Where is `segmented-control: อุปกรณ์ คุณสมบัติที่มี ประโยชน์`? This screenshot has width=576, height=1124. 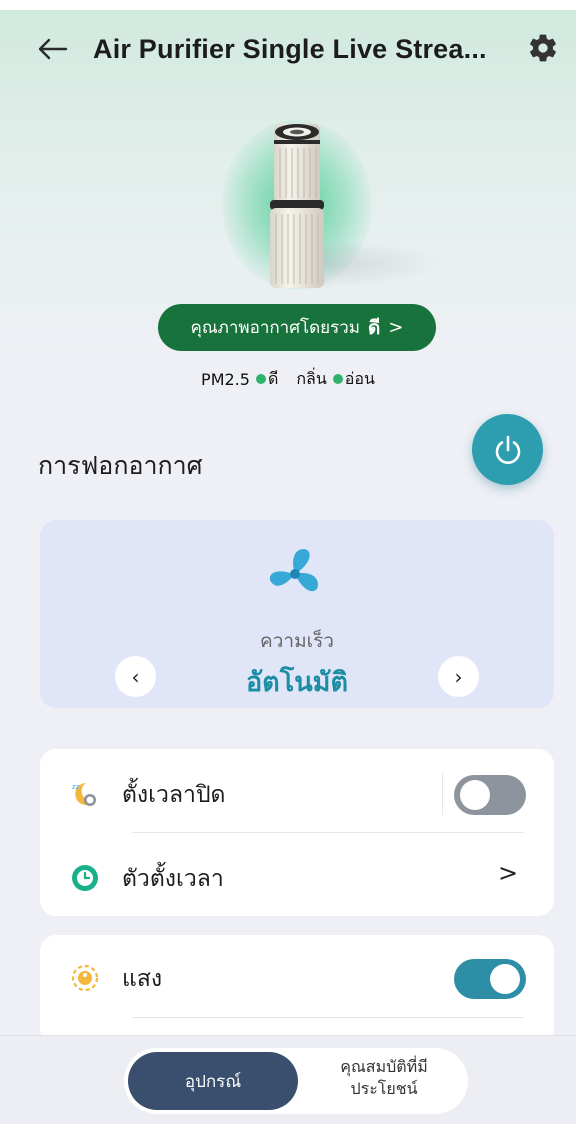 segmented-control: อุปกรณ์ คุณสมบัติที่มี ประโยชน์ is located at coordinates (296, 1081).